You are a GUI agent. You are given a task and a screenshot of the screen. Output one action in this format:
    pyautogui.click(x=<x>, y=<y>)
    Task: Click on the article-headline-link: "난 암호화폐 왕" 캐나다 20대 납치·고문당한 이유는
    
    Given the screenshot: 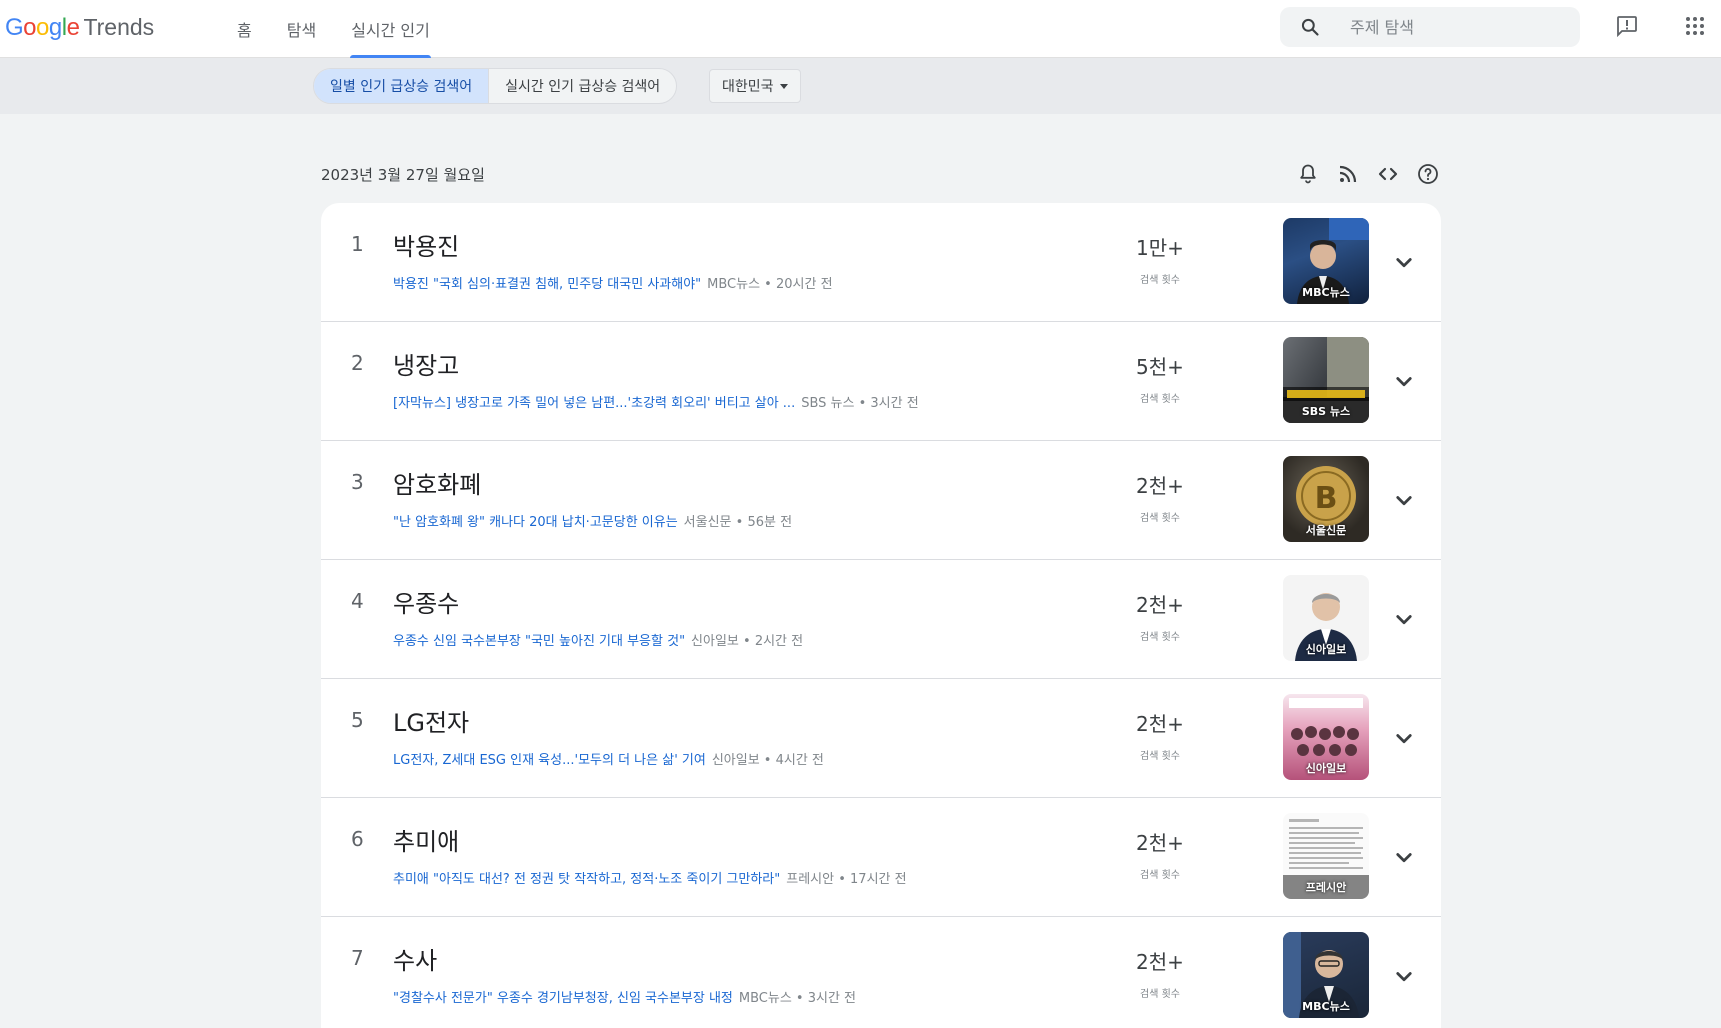 What is the action you would take?
    pyautogui.click(x=535, y=522)
    